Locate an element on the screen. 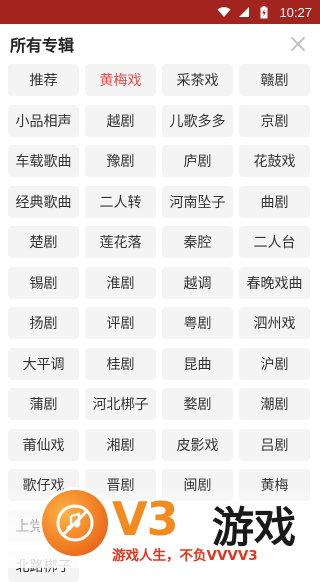  album-tag: 泗州戏 is located at coordinates (274, 323).